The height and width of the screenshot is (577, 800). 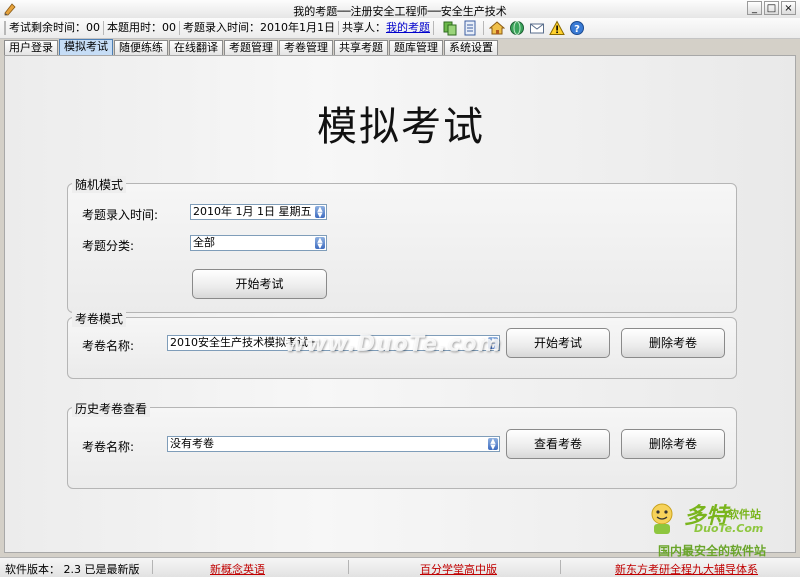 I want to click on version-status: 已是最新版, so click(x=112, y=569).